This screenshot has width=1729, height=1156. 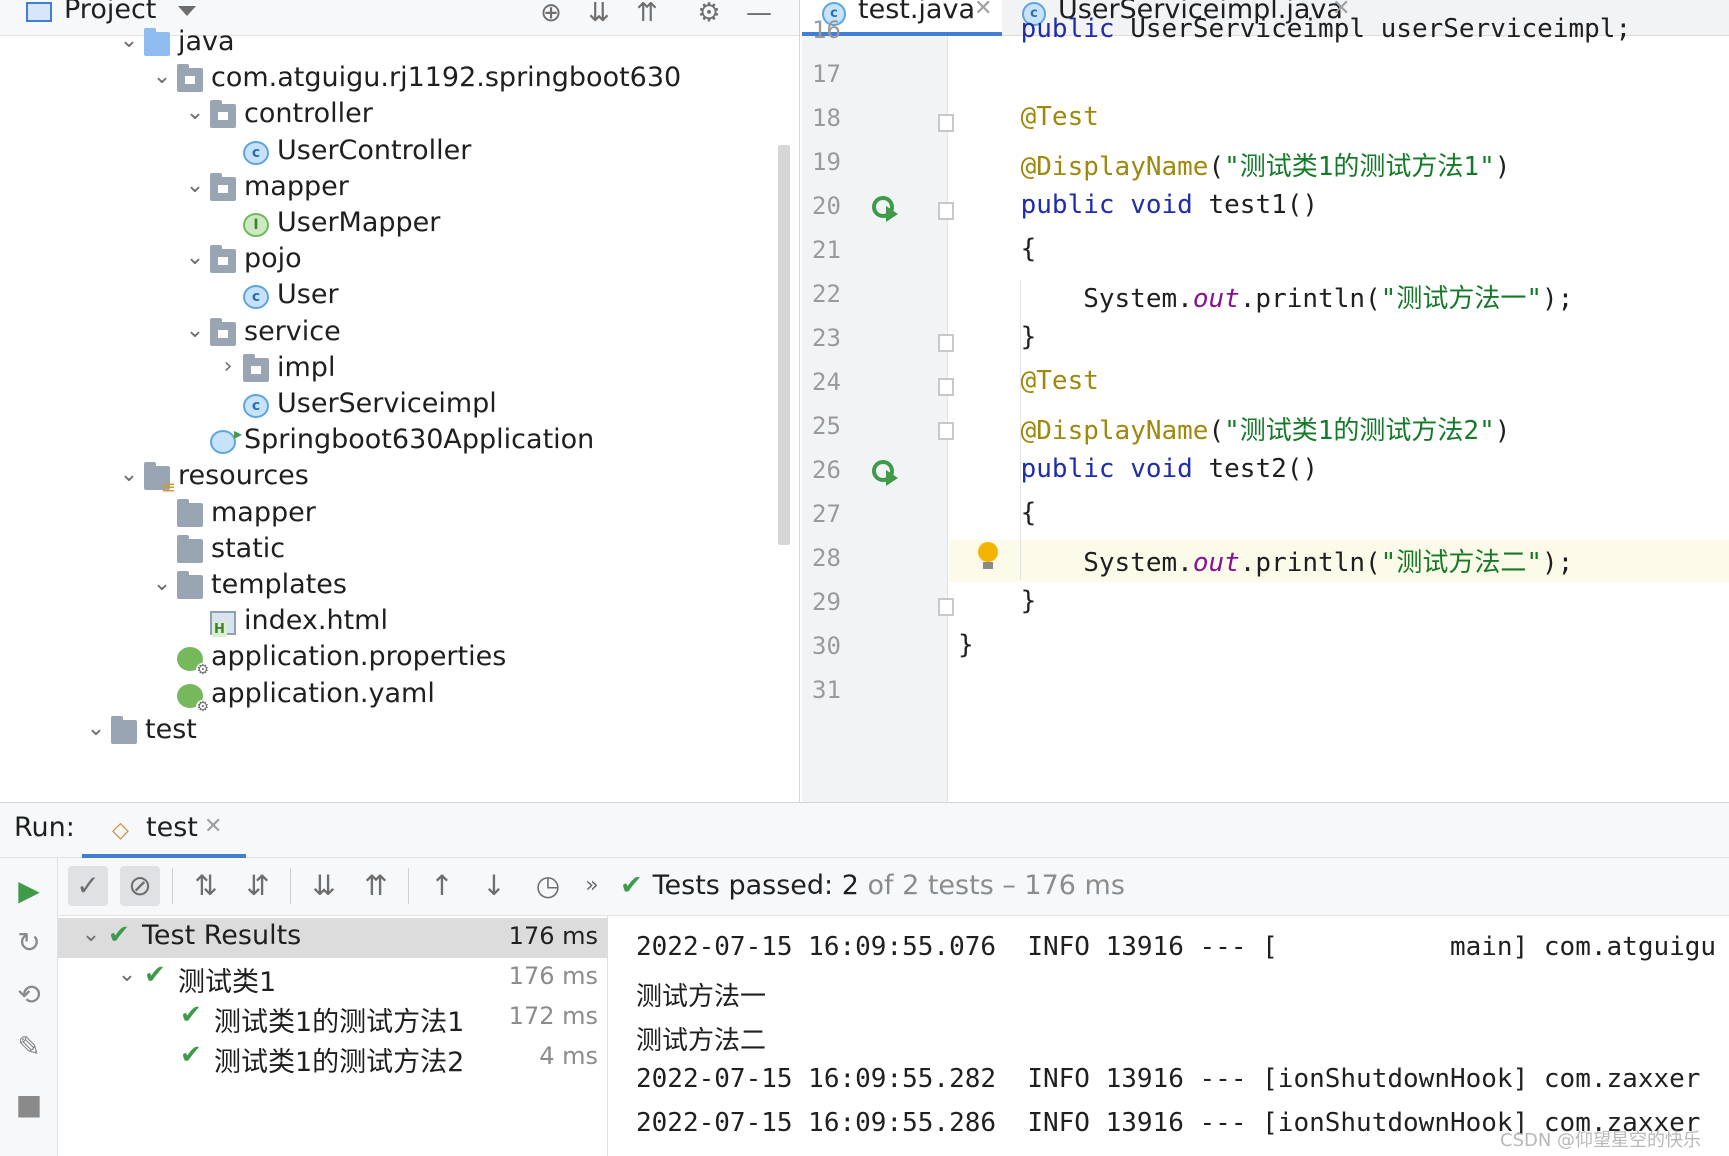 I want to click on code-line: @DisplayName("测试类1的测试方法2"), so click(x=1234, y=428).